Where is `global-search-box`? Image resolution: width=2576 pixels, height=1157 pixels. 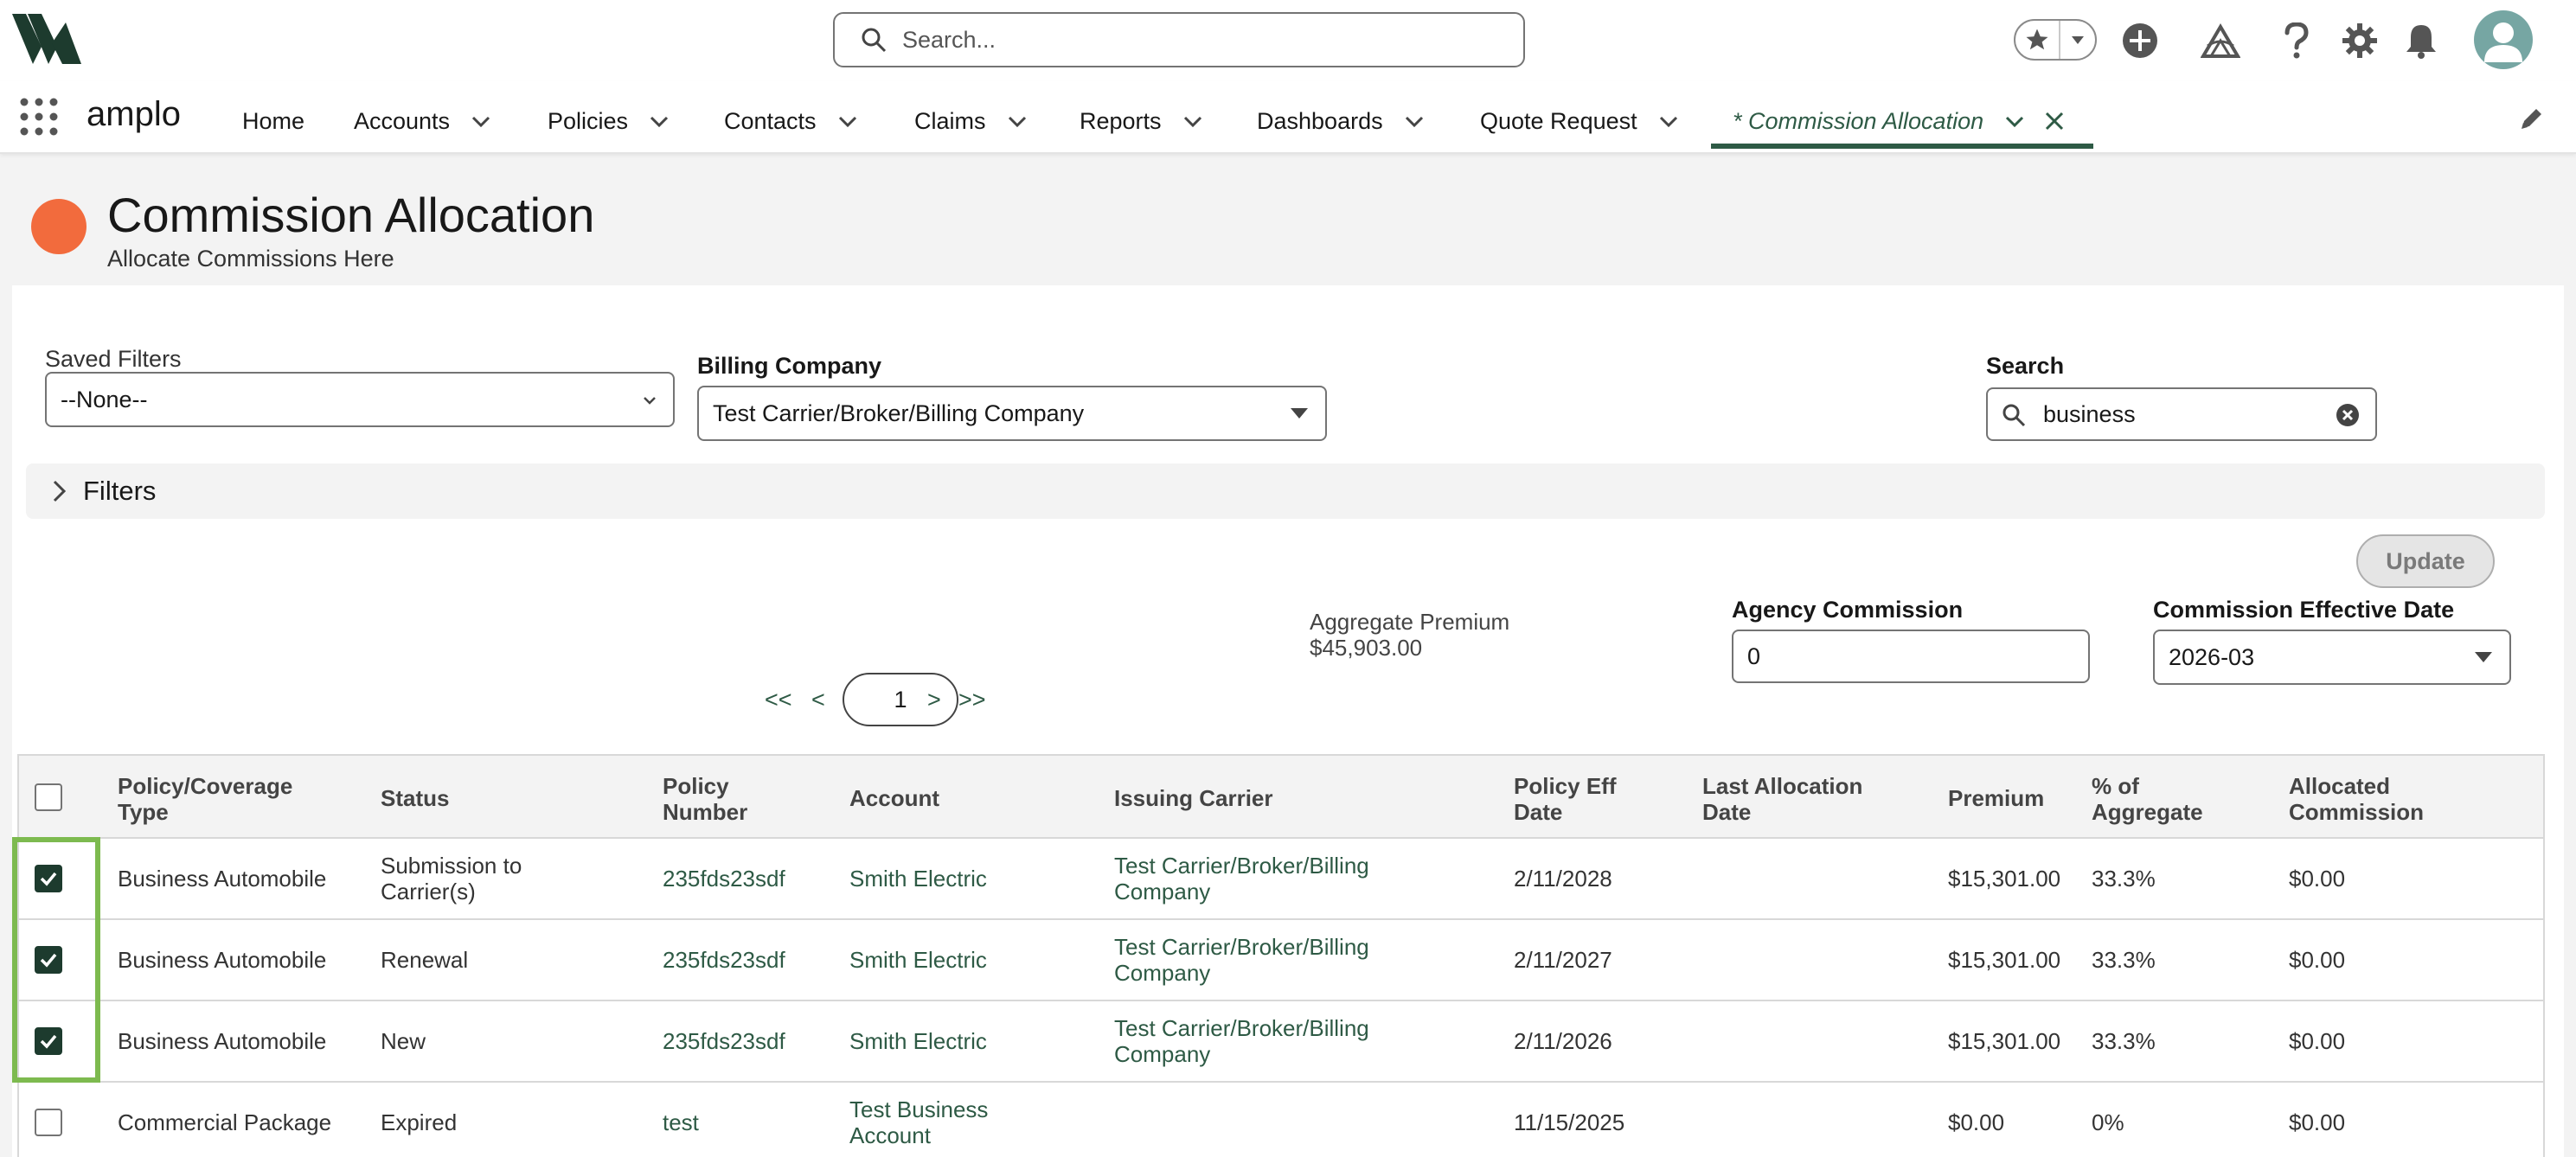 global-search-box is located at coordinates (1179, 39).